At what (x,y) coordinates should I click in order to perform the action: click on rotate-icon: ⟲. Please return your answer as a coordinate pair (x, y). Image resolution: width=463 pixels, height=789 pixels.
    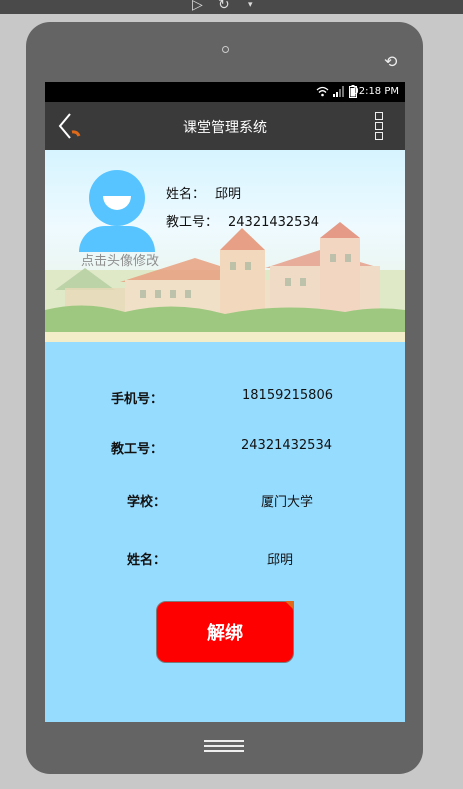
    Looking at the image, I should click on (390, 61).